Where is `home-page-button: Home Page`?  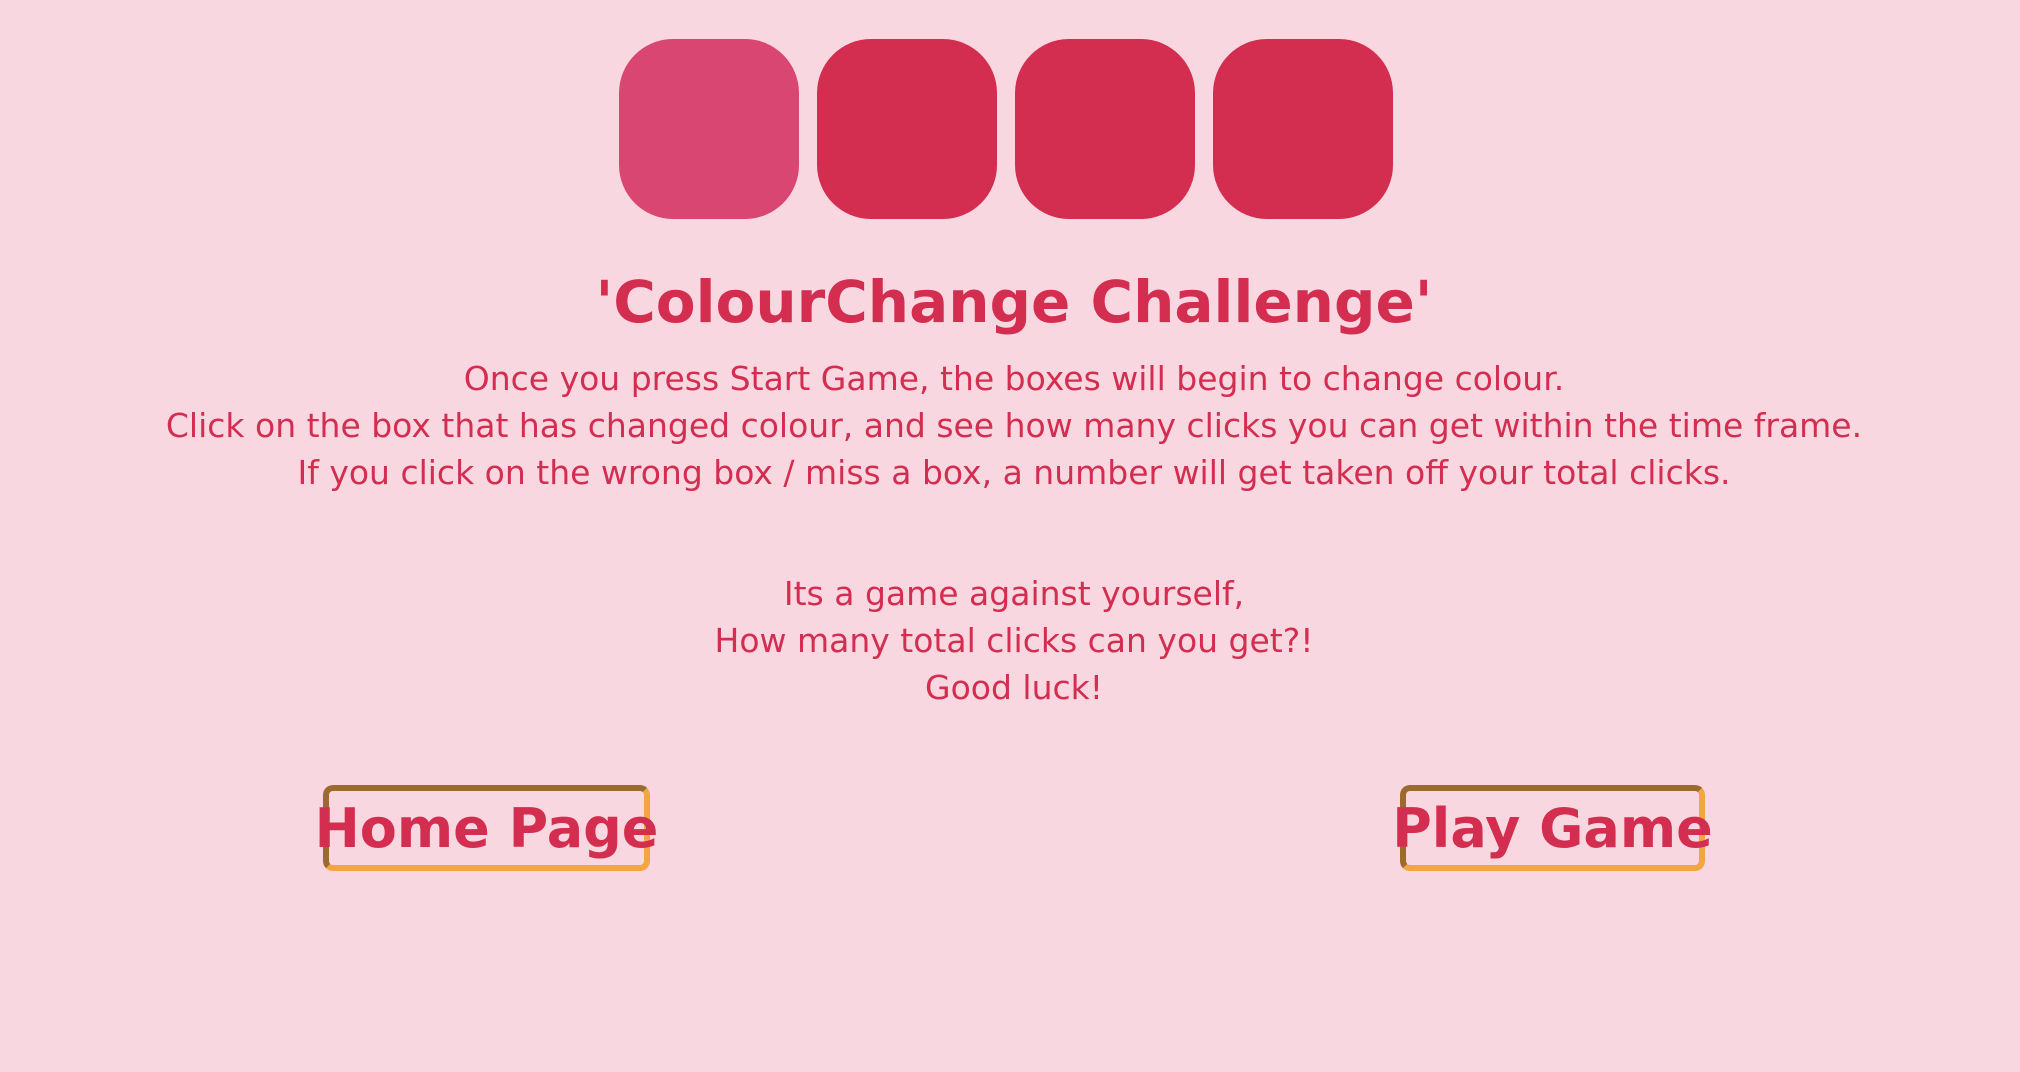 home-page-button: Home Page is located at coordinates (486, 828).